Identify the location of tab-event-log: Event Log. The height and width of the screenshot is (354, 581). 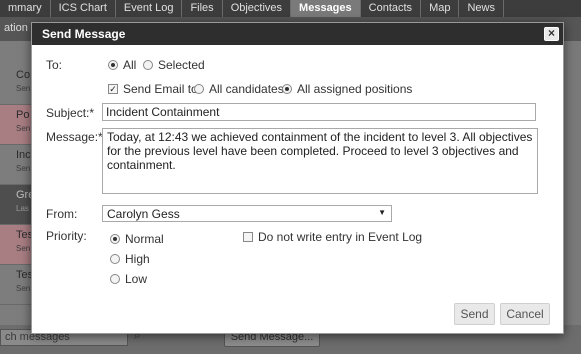
(149, 8).